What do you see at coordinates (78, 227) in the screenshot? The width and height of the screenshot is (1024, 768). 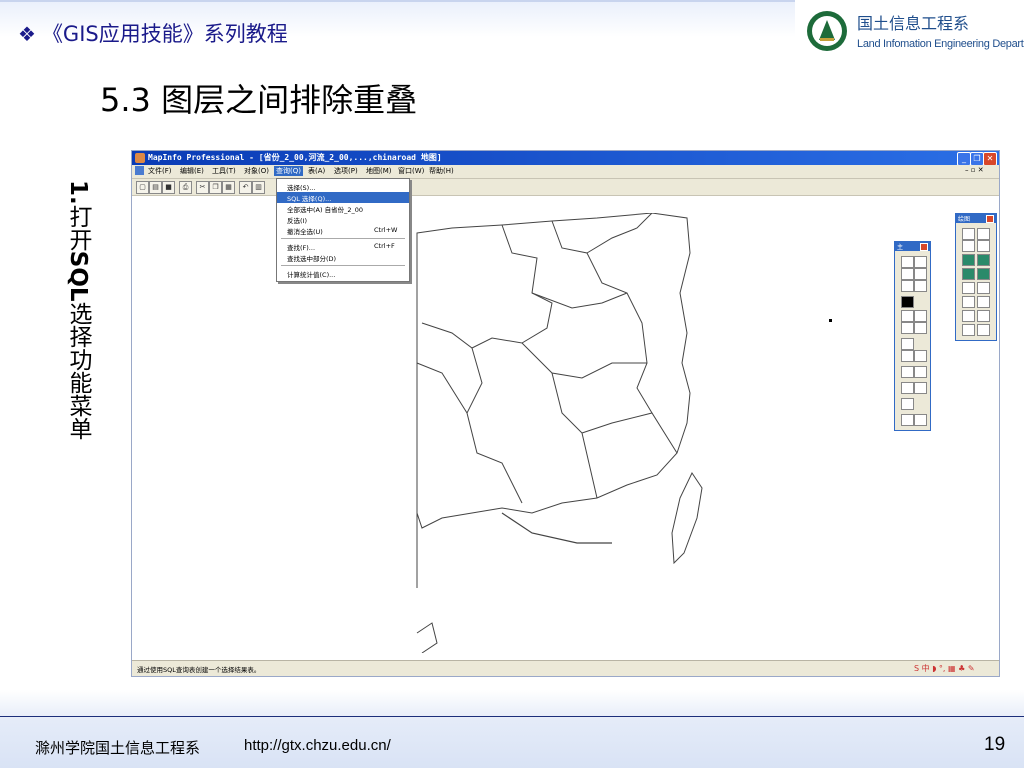 I see `step-text-pre: 打开` at bounding box center [78, 227].